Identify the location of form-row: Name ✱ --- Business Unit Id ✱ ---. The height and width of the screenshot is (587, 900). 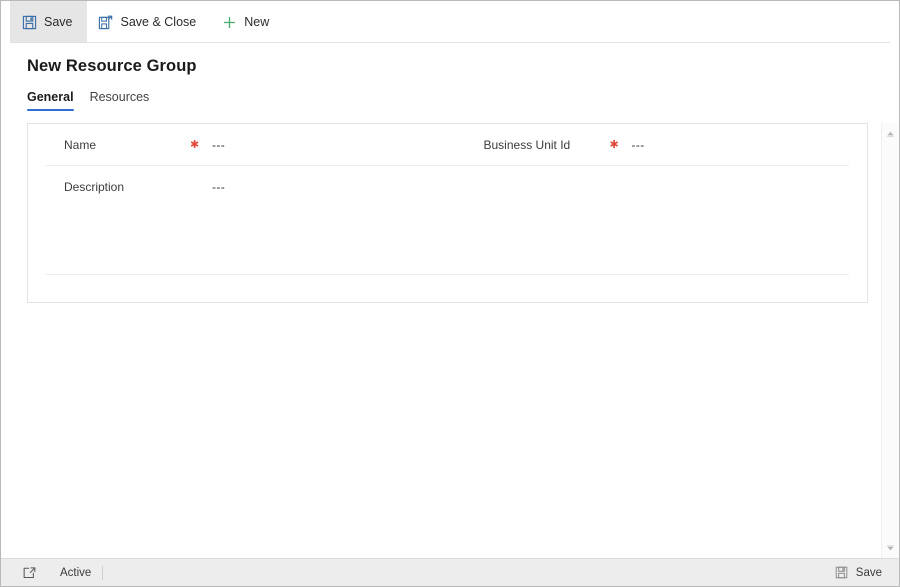
(447, 145).